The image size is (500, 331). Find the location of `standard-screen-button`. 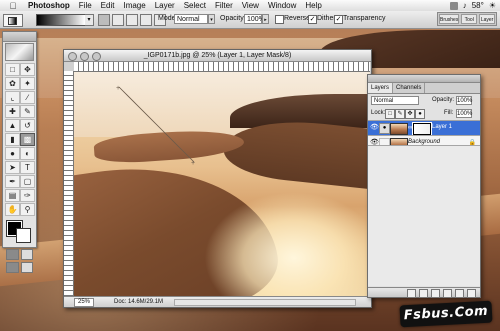

standard-screen-button is located at coordinates (12, 267).